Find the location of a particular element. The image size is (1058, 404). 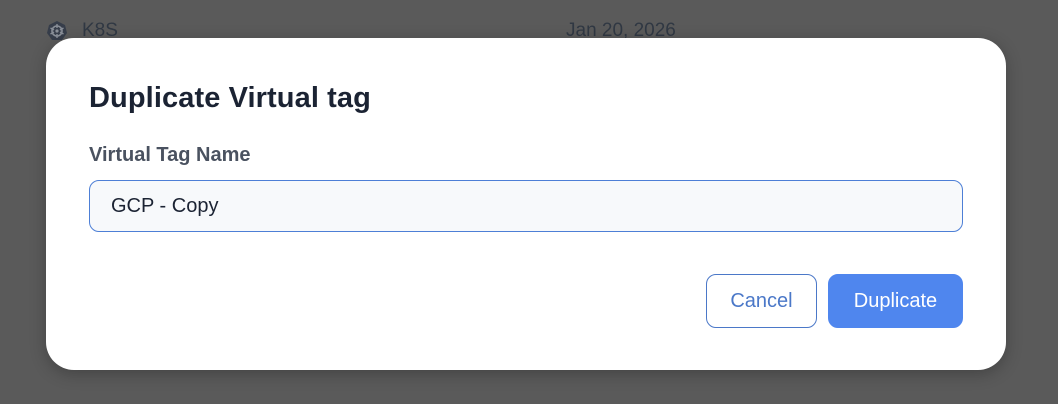

duplicate-button: Duplicate is located at coordinates (895, 301).